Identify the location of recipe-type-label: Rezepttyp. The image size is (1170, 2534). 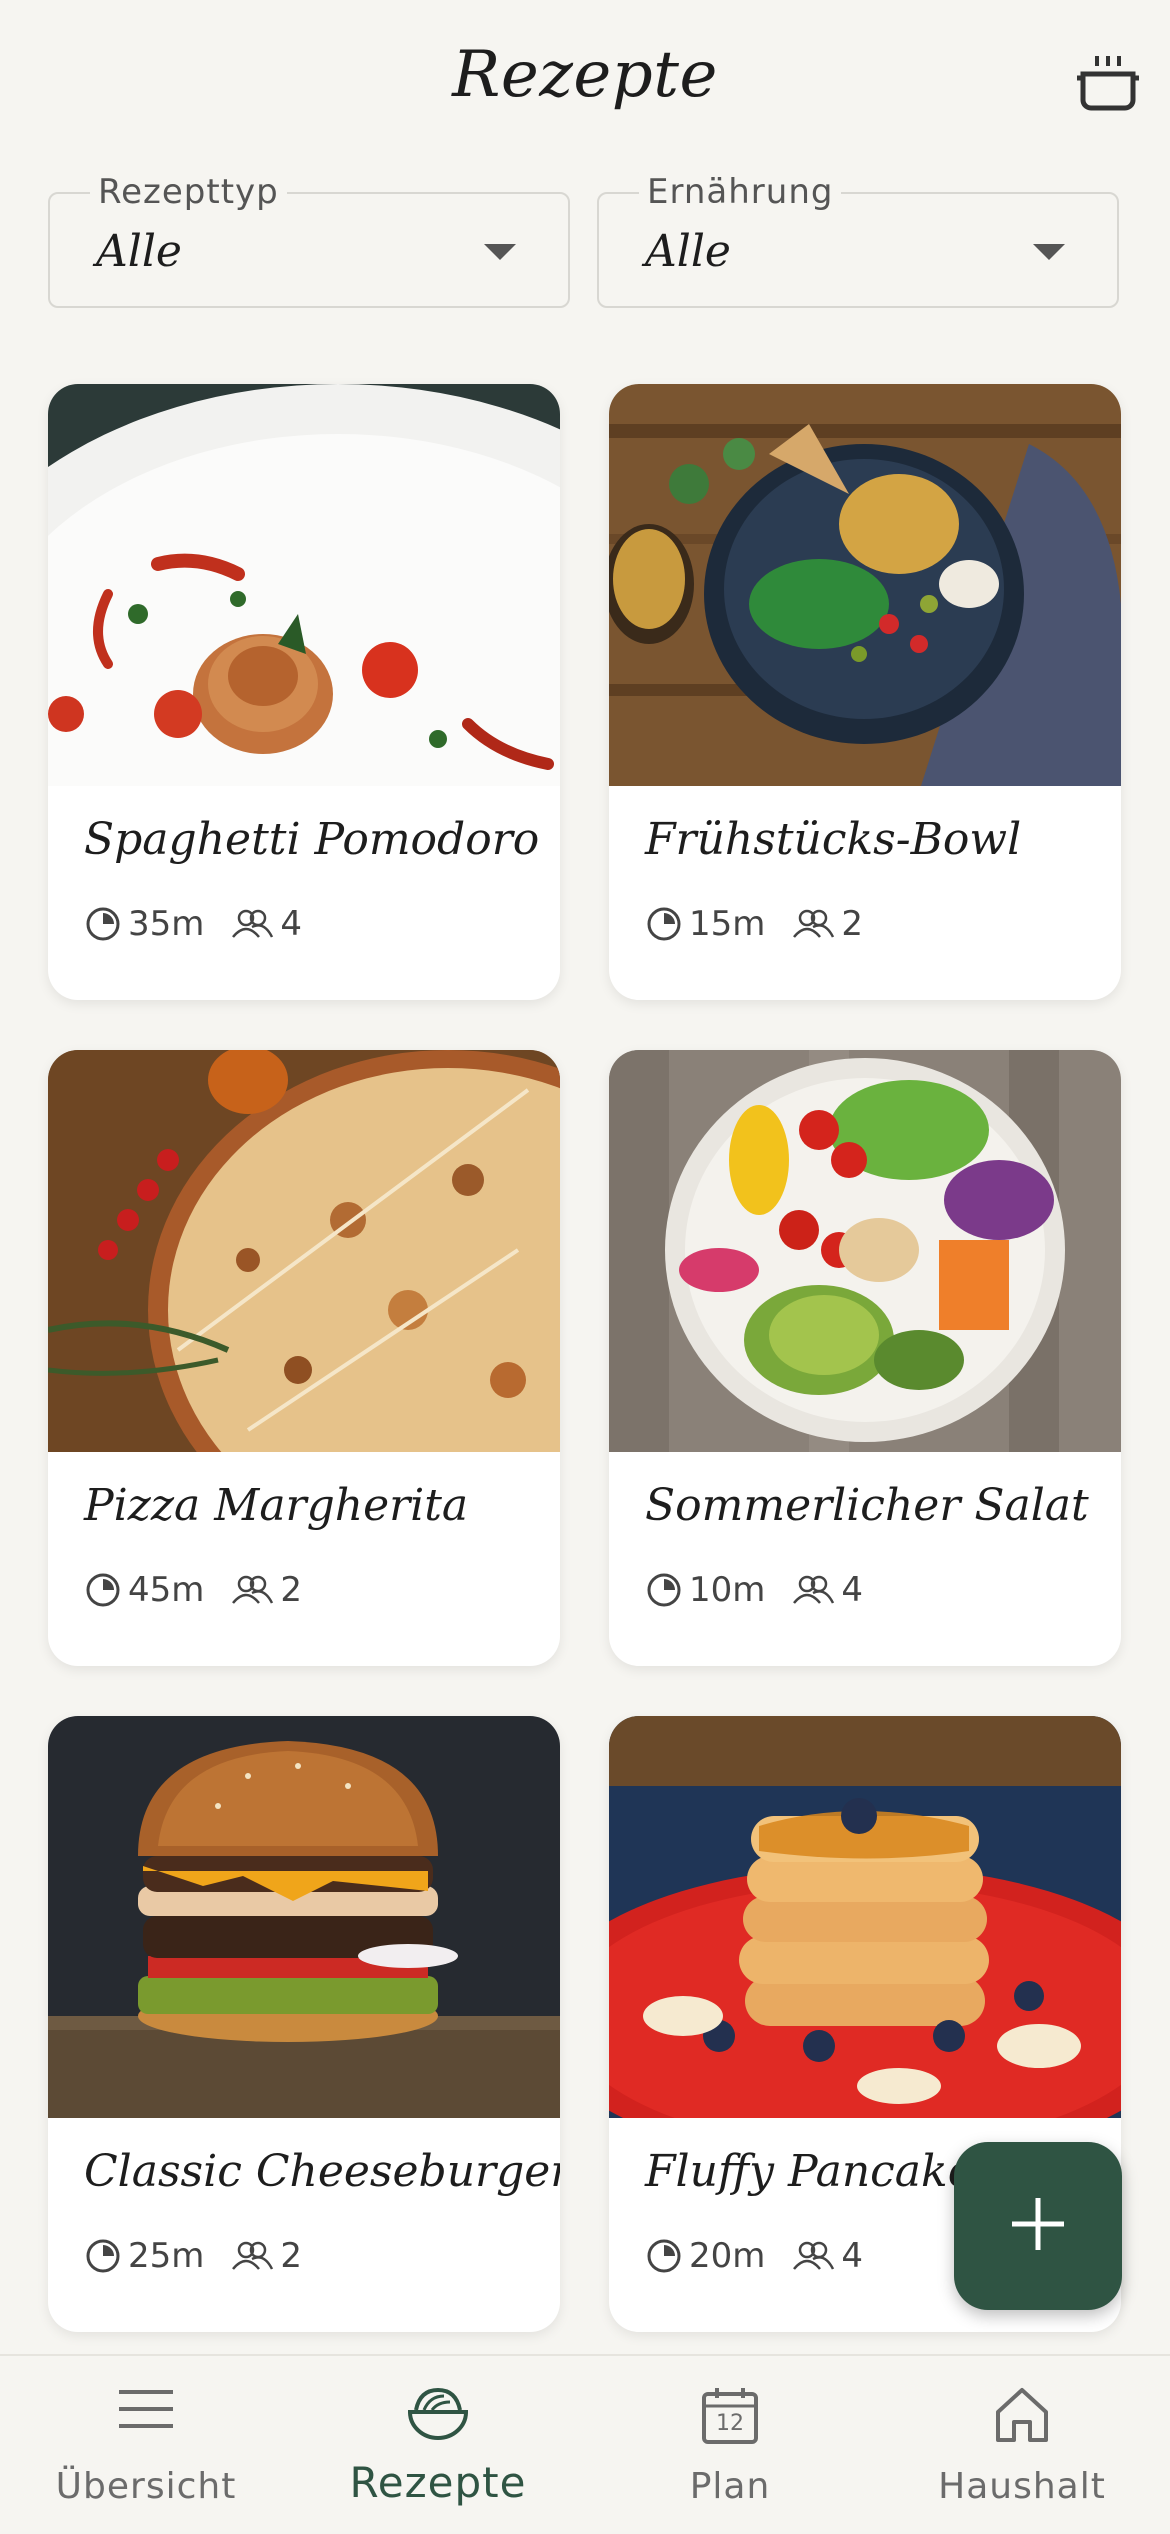
(188, 192).